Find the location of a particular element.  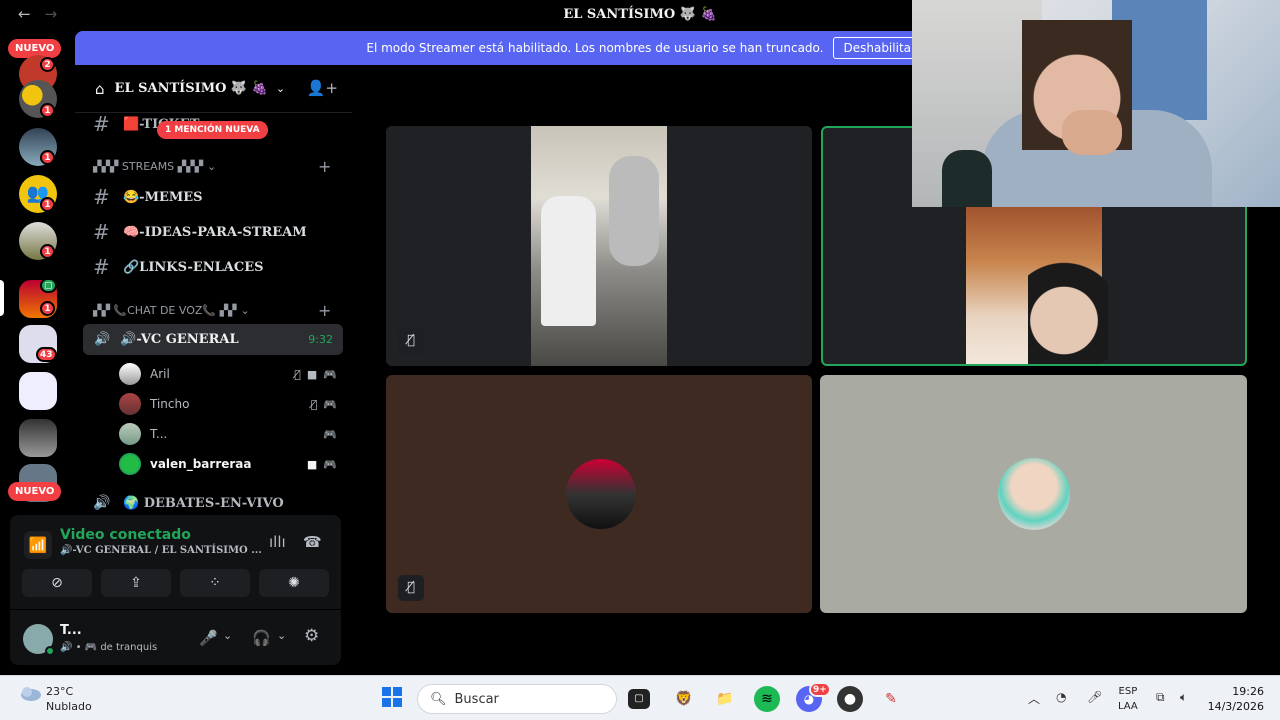

disable-streamer-mode-button: Deshabilita is located at coordinates (877, 48).